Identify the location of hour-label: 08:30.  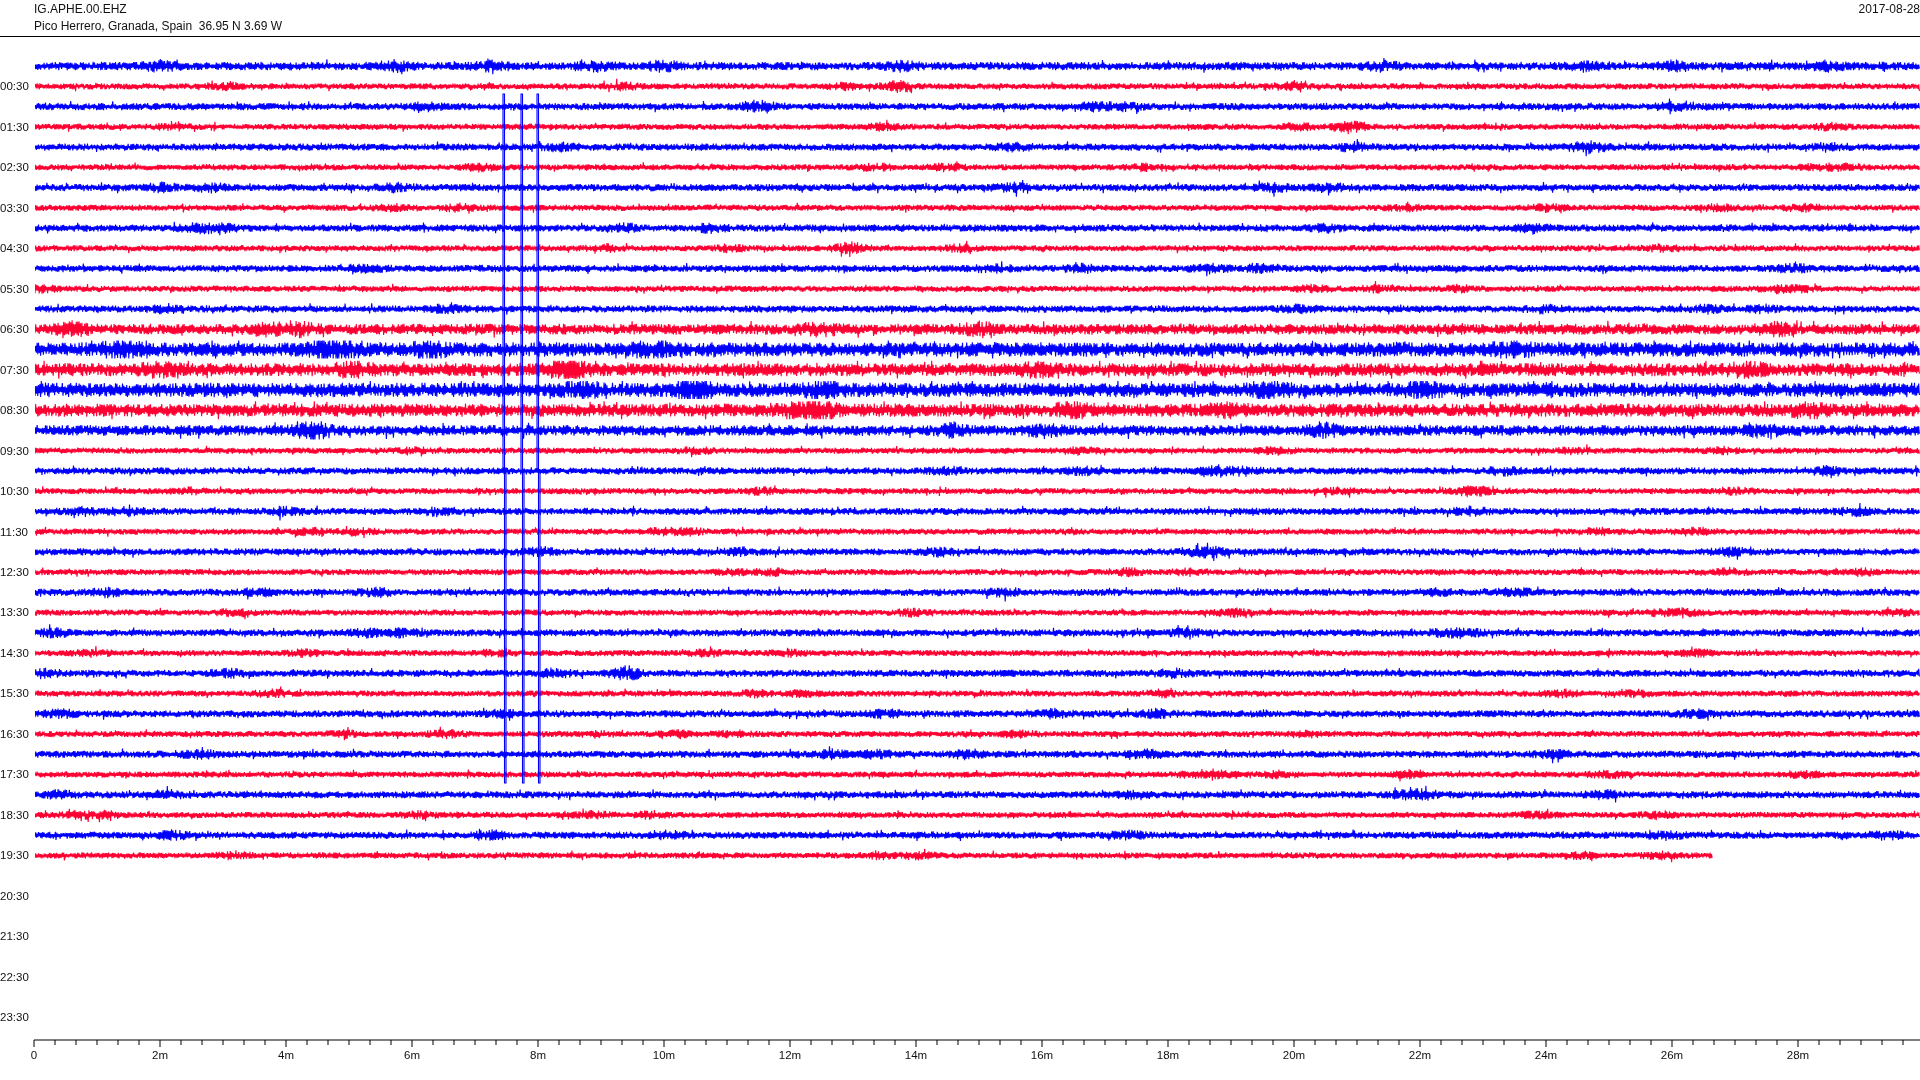
(14, 410).